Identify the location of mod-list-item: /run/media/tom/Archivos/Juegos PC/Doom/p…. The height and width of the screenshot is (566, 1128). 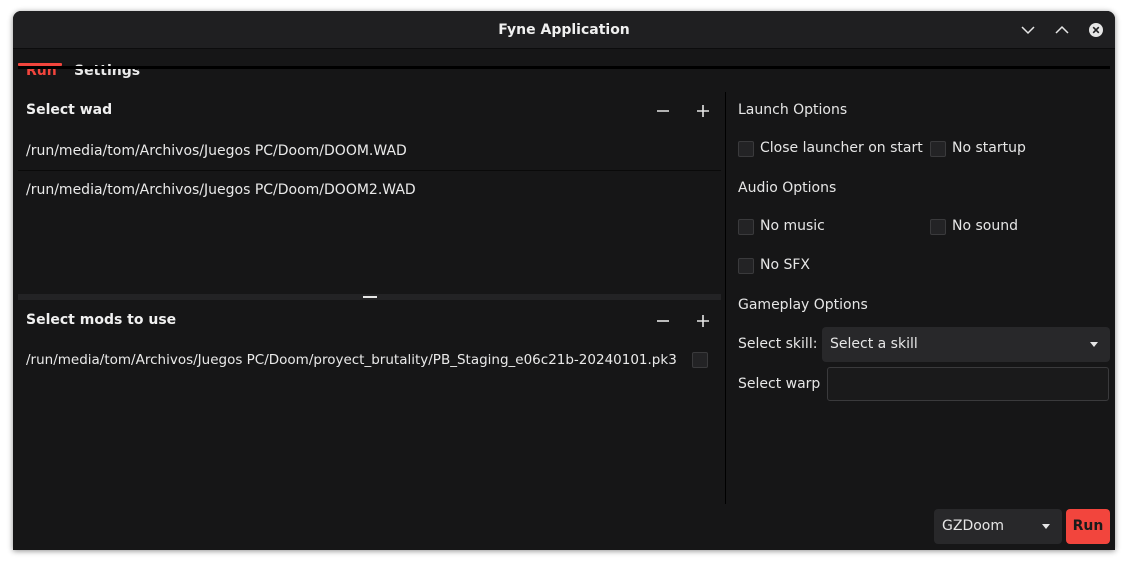
(369, 360).